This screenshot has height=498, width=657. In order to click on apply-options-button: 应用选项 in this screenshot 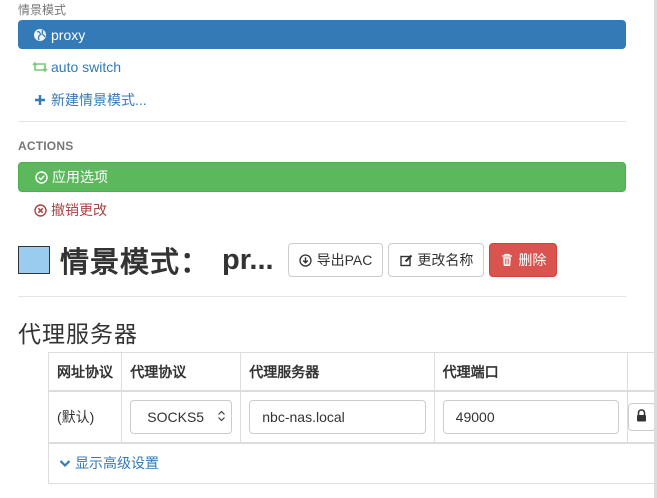, I will do `click(322, 177)`.